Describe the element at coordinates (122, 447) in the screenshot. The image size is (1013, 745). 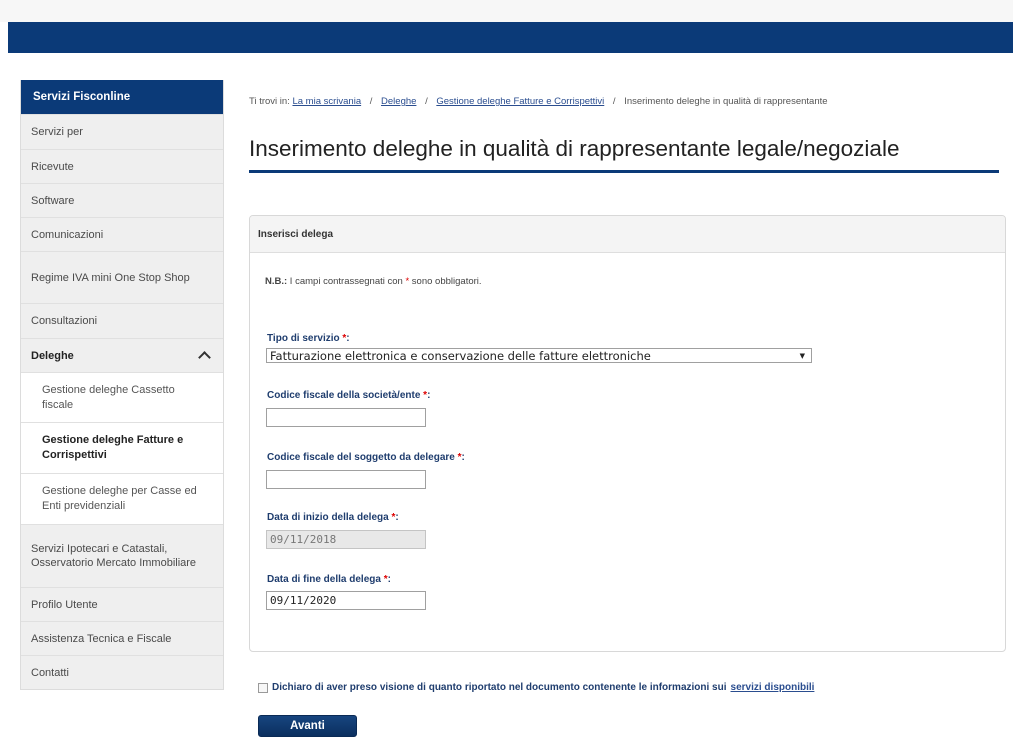
I see `sidebar-subitem-fatture-corrispettivi: Gestione deleghe Fatture e Corrispettivi` at that location.